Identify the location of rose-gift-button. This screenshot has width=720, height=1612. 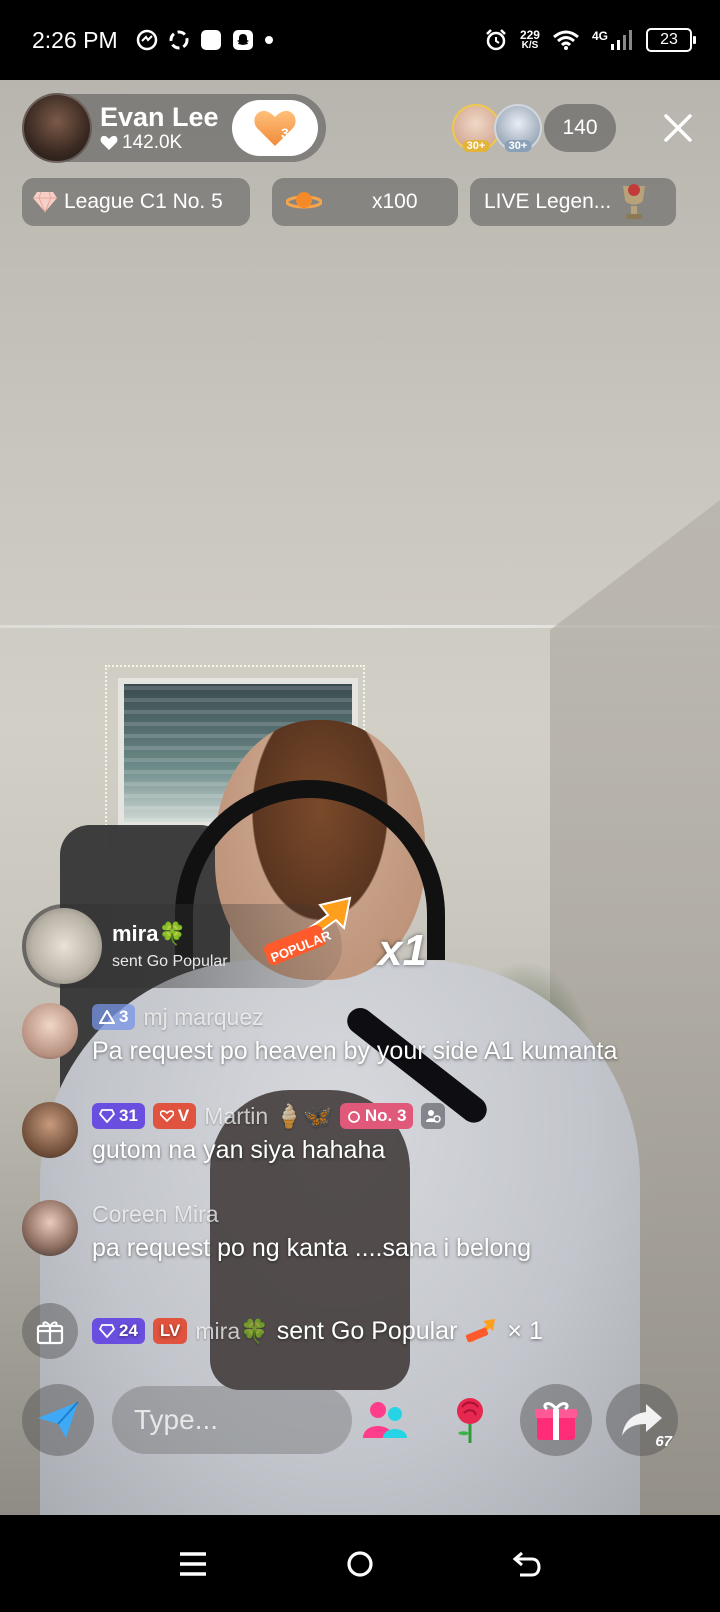
(470, 1420).